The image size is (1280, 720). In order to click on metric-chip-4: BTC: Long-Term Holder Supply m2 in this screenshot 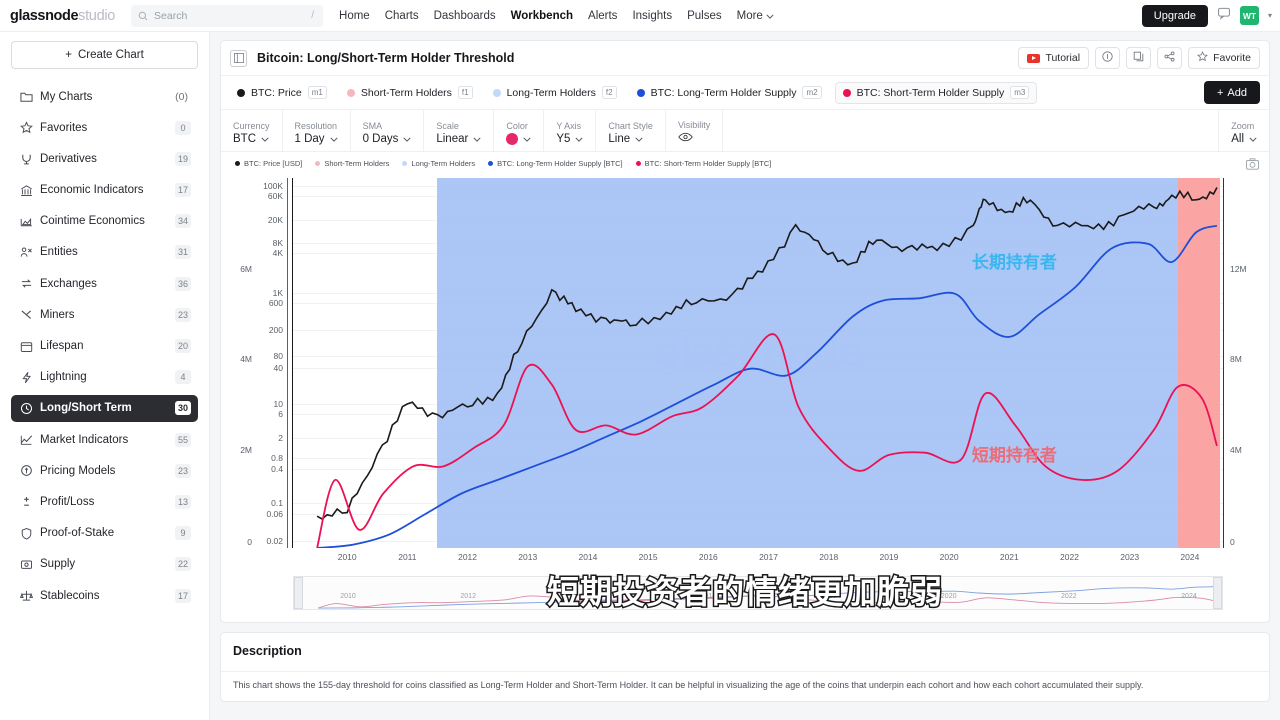, I will do `click(729, 93)`.